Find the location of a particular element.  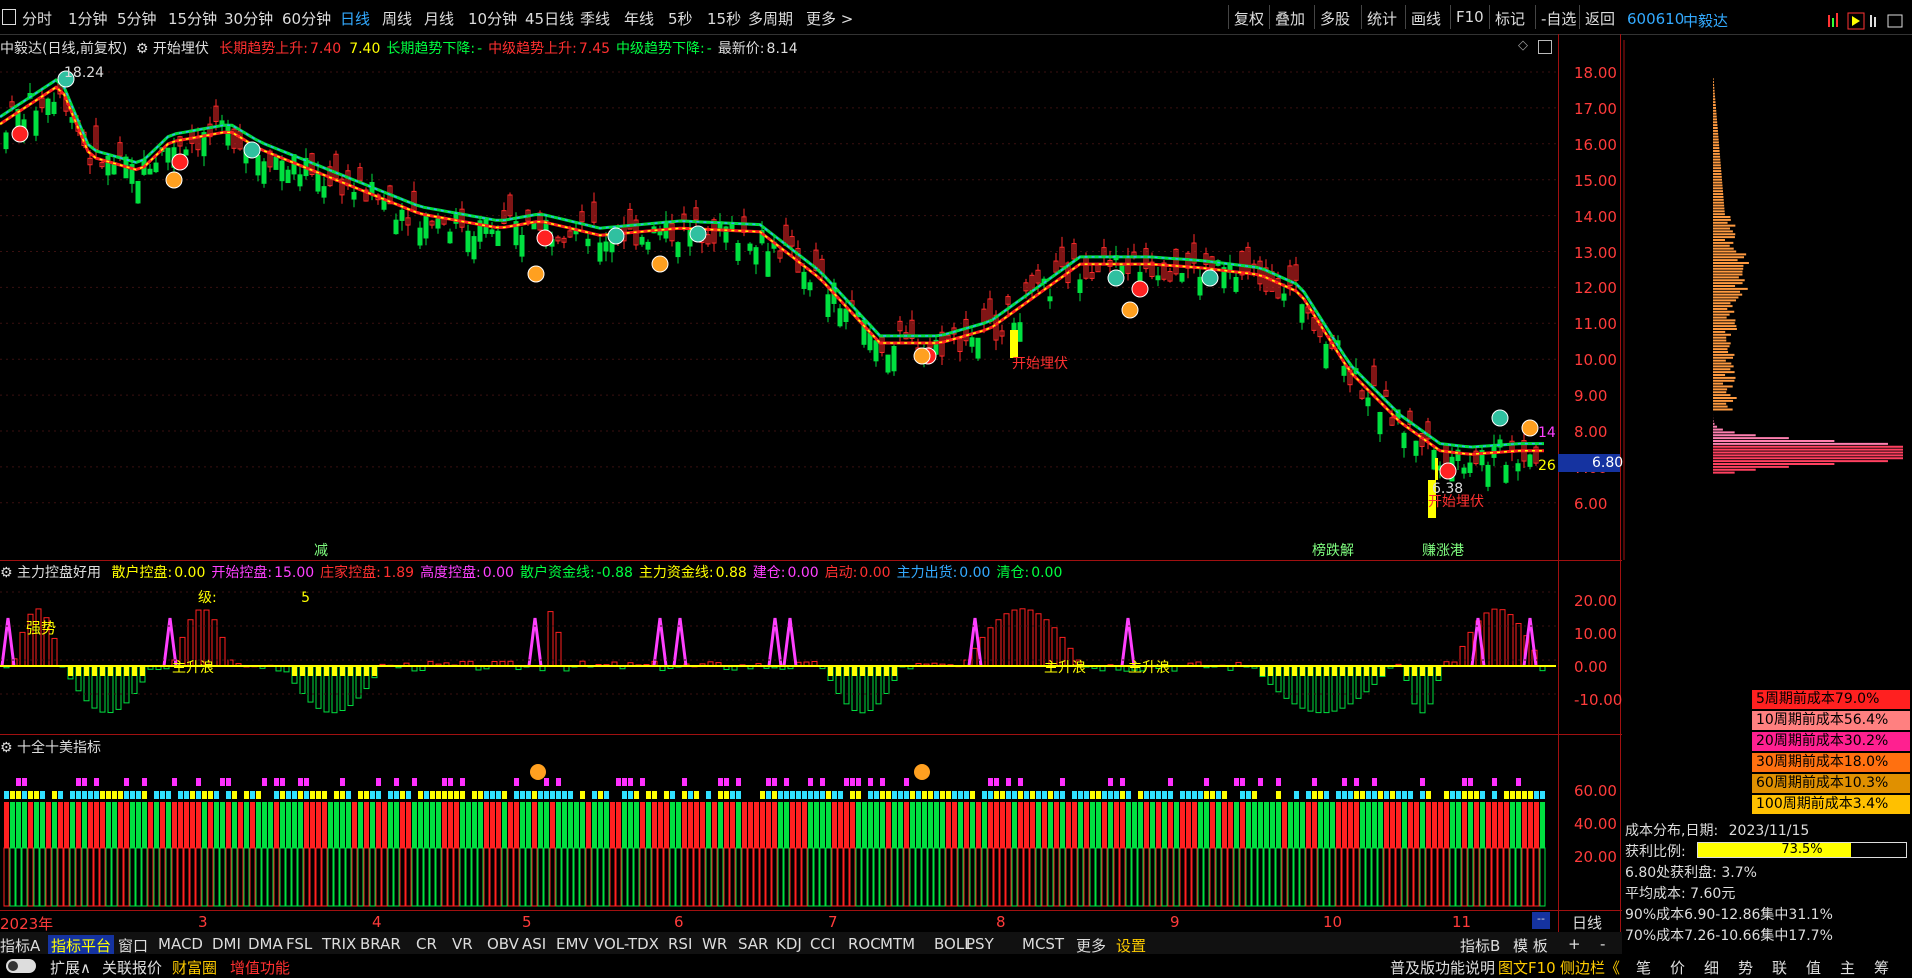

main-legend-value-1: 7.40 is located at coordinates (364, 49).